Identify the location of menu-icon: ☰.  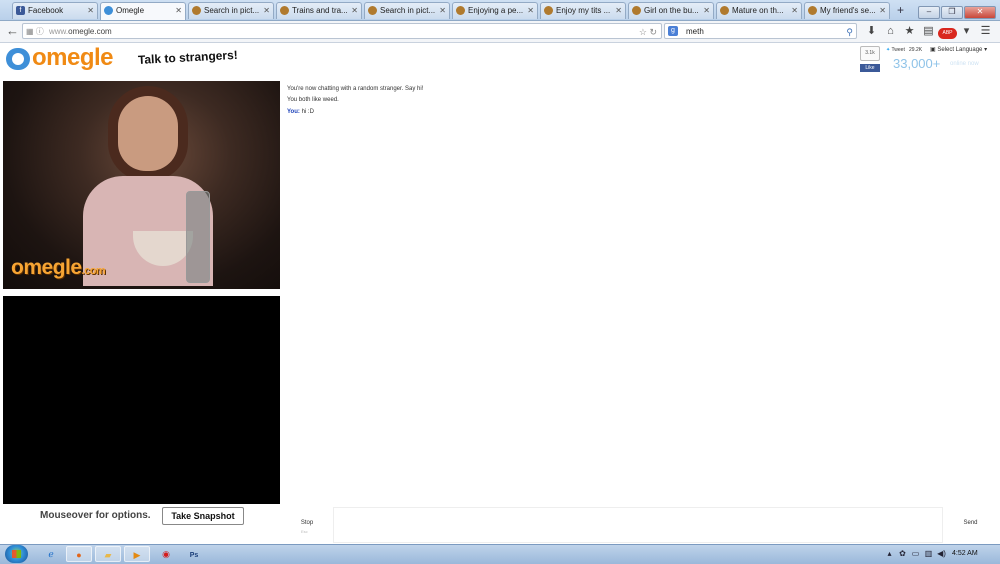
(985, 31).